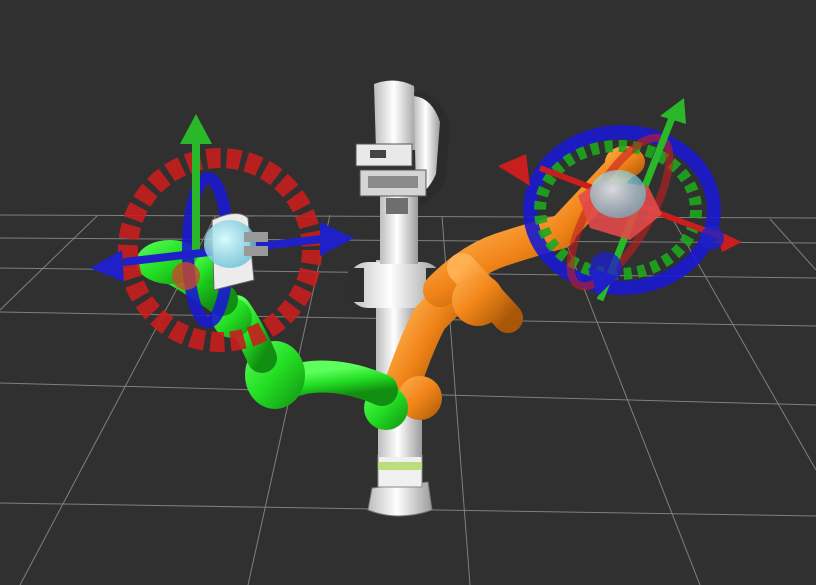 The width and height of the screenshot is (816, 585). What do you see at coordinates (196, 129) in the screenshot?
I see `arrow-up-green-icon` at bounding box center [196, 129].